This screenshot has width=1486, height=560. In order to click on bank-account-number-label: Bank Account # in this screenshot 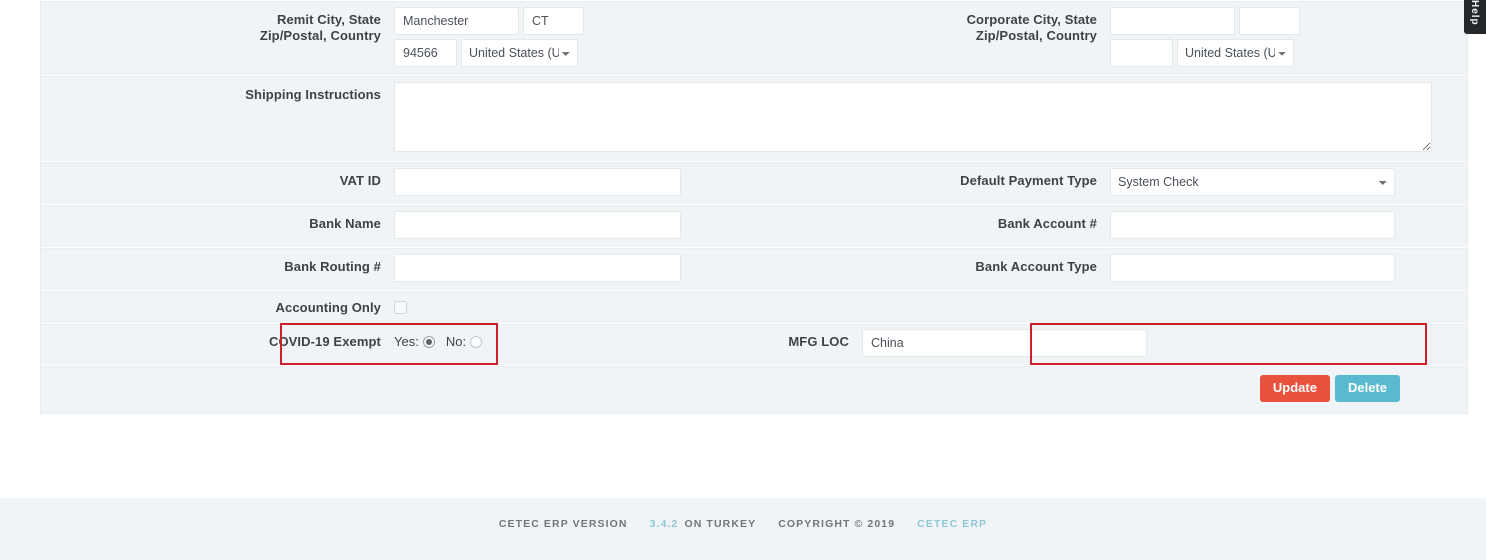, I will do `click(1047, 223)`.